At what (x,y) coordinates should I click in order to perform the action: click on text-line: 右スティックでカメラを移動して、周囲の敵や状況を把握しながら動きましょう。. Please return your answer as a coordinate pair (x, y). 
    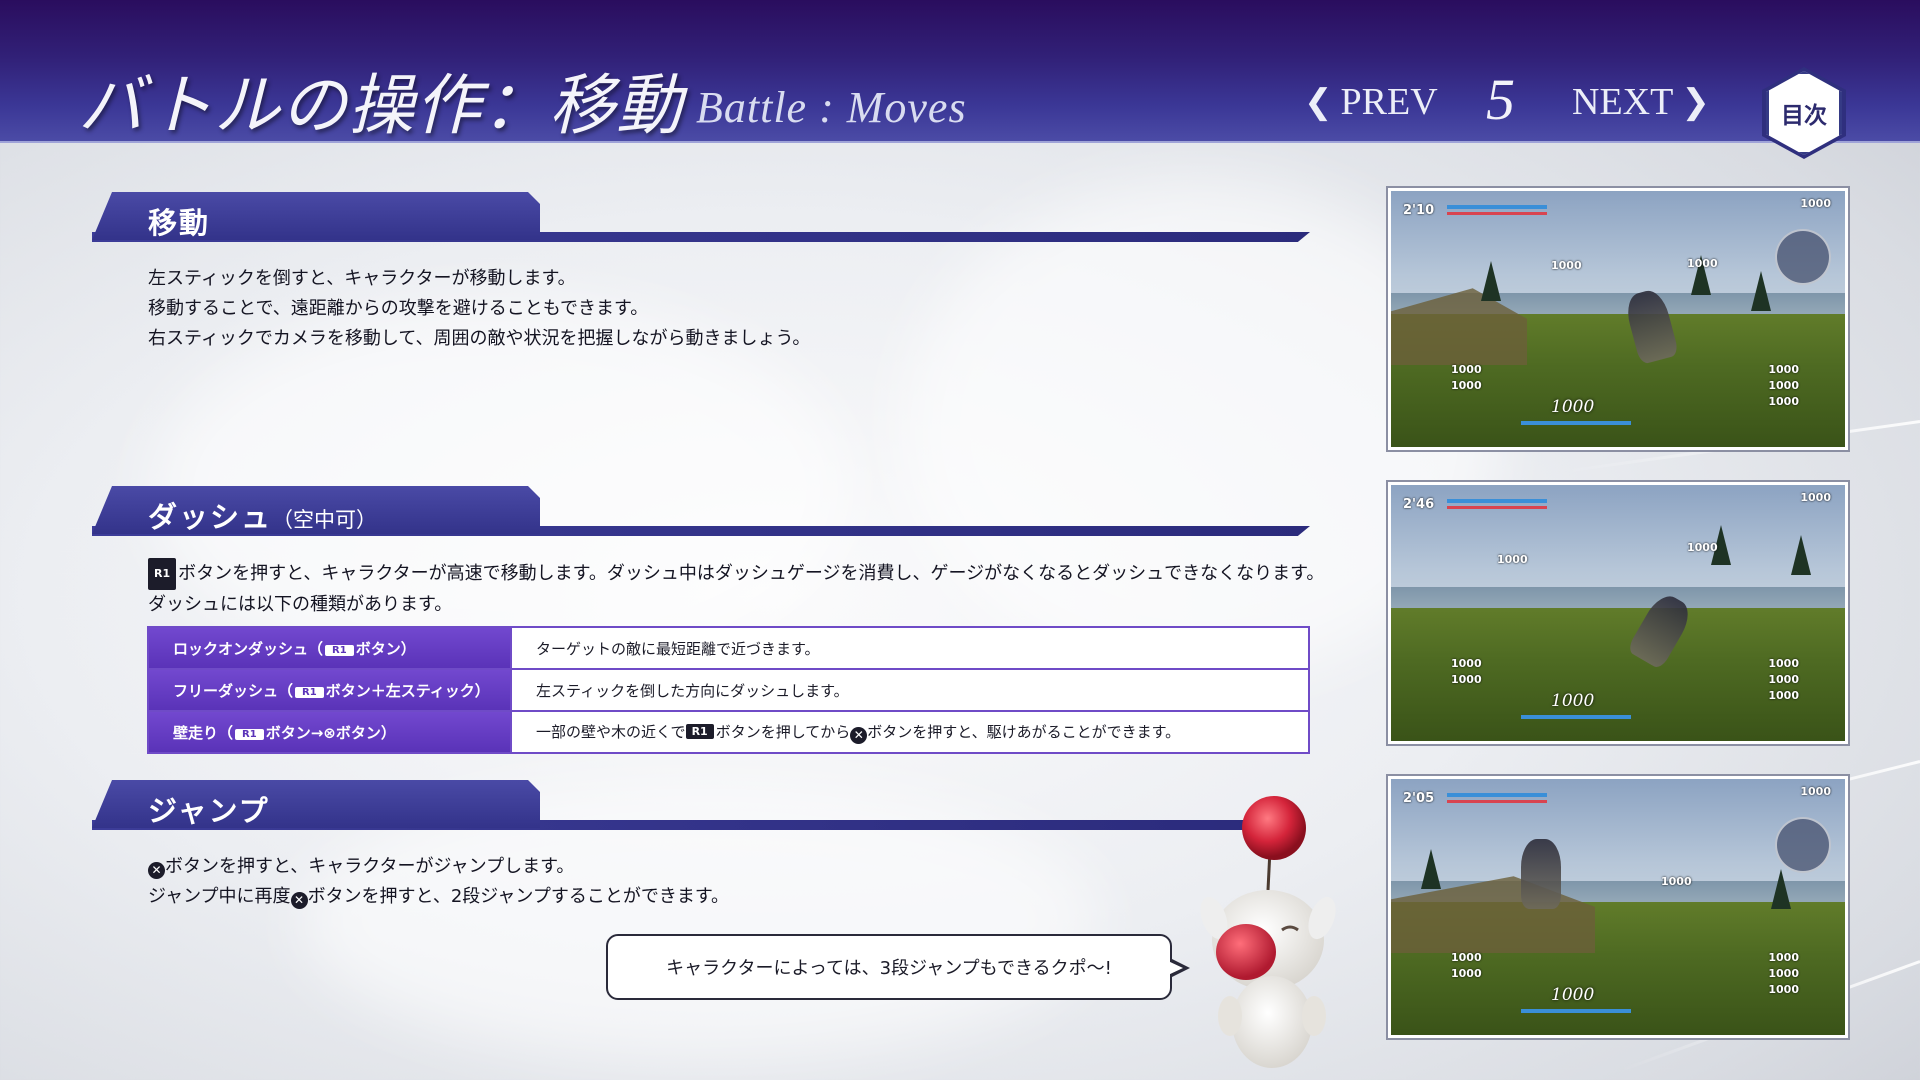
    Looking at the image, I should click on (479, 338).